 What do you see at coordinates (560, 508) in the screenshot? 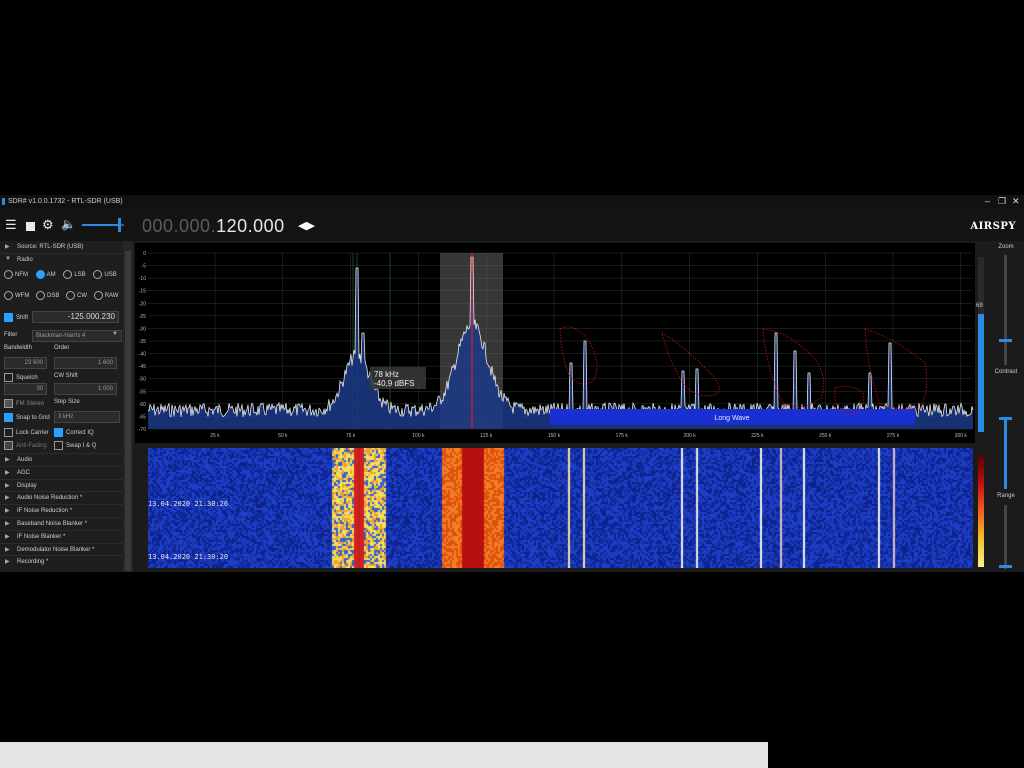
I see `waterfall-display` at bounding box center [560, 508].